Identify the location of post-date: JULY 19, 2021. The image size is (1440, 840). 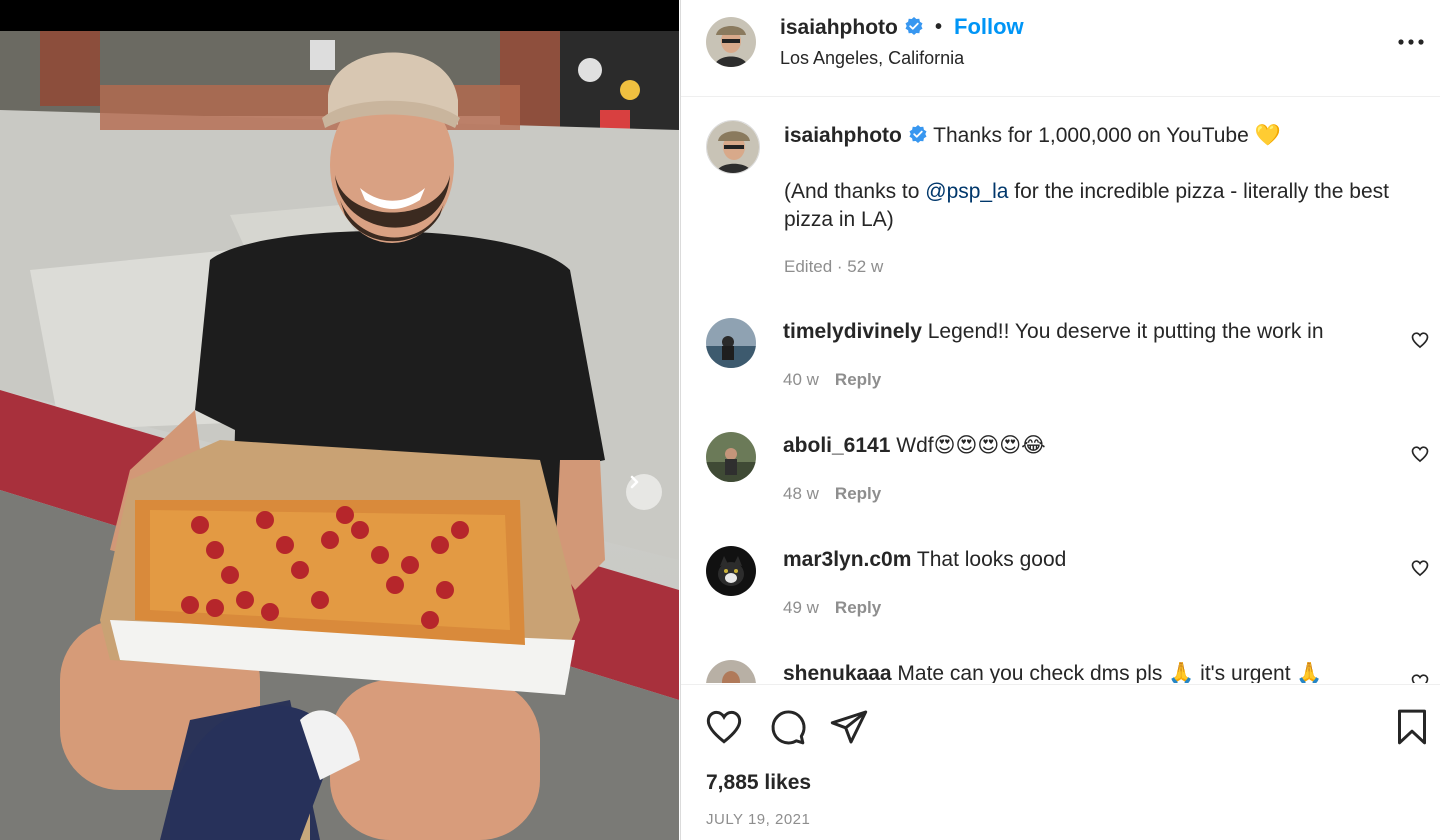
(758, 819).